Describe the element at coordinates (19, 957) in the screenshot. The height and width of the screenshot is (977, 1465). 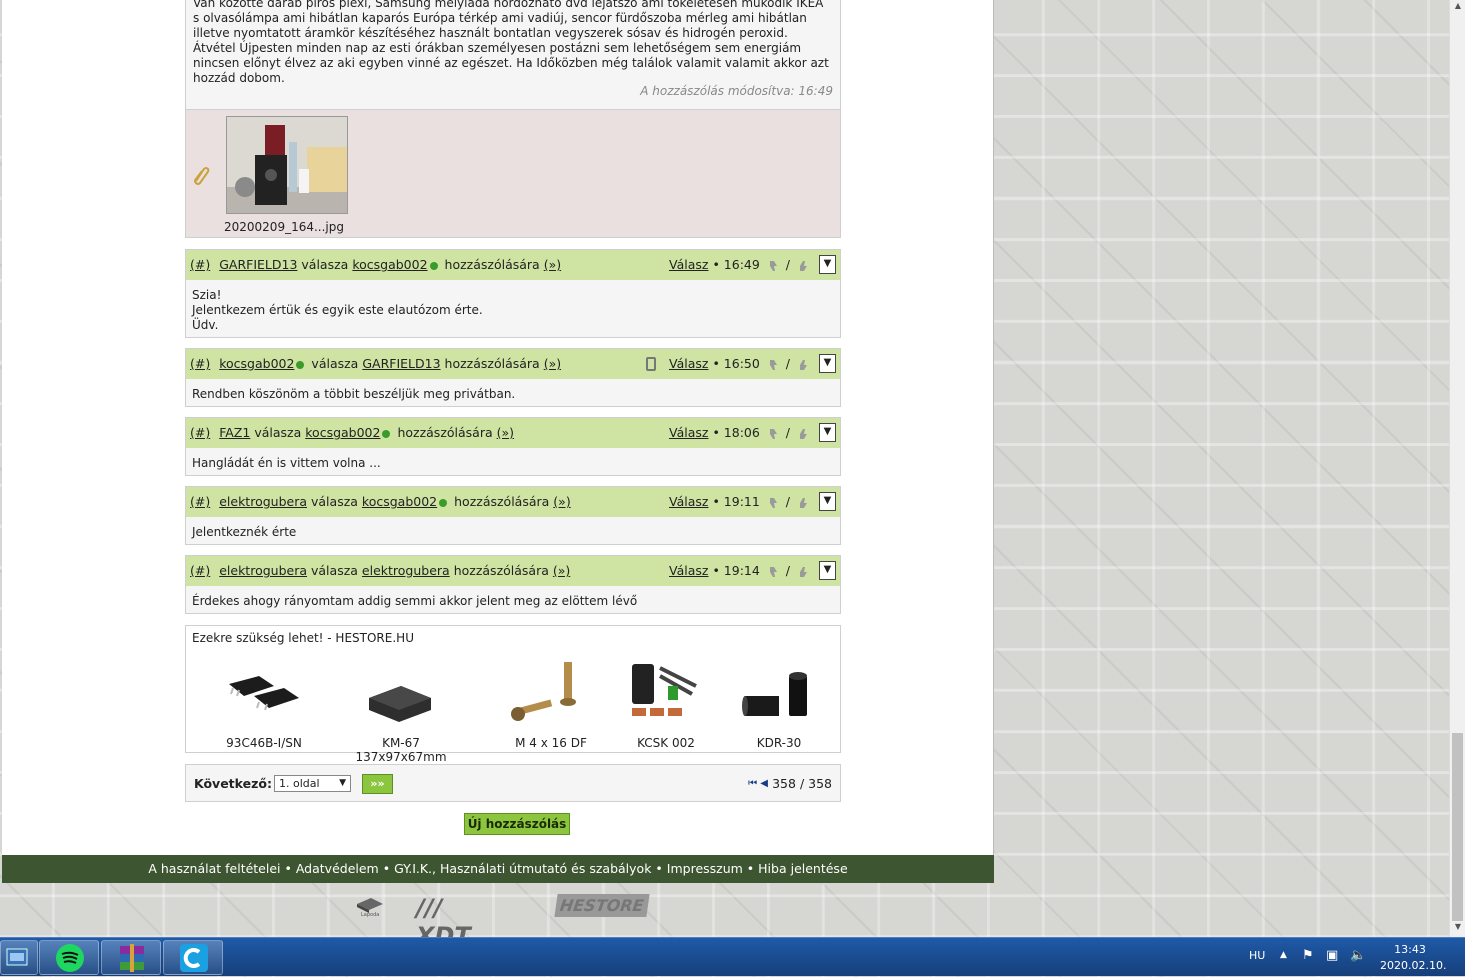
I see `taskbar-app-explorer` at that location.